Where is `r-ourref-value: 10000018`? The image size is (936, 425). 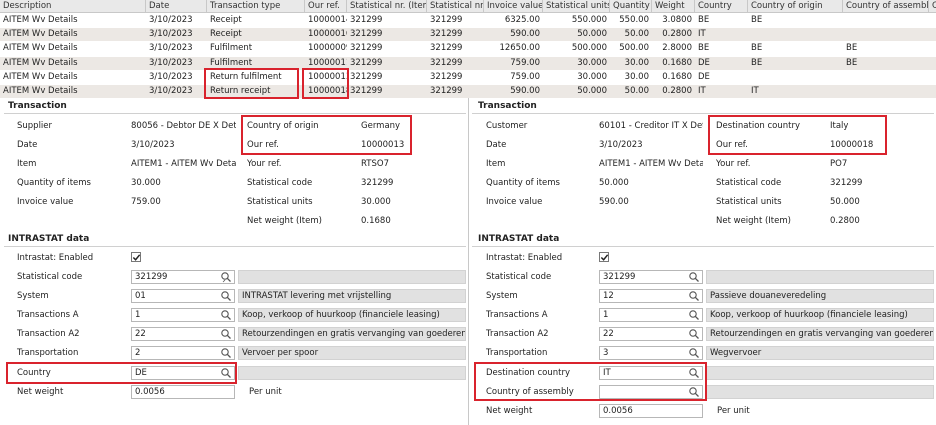 r-ourref-value: 10000018 is located at coordinates (852, 145).